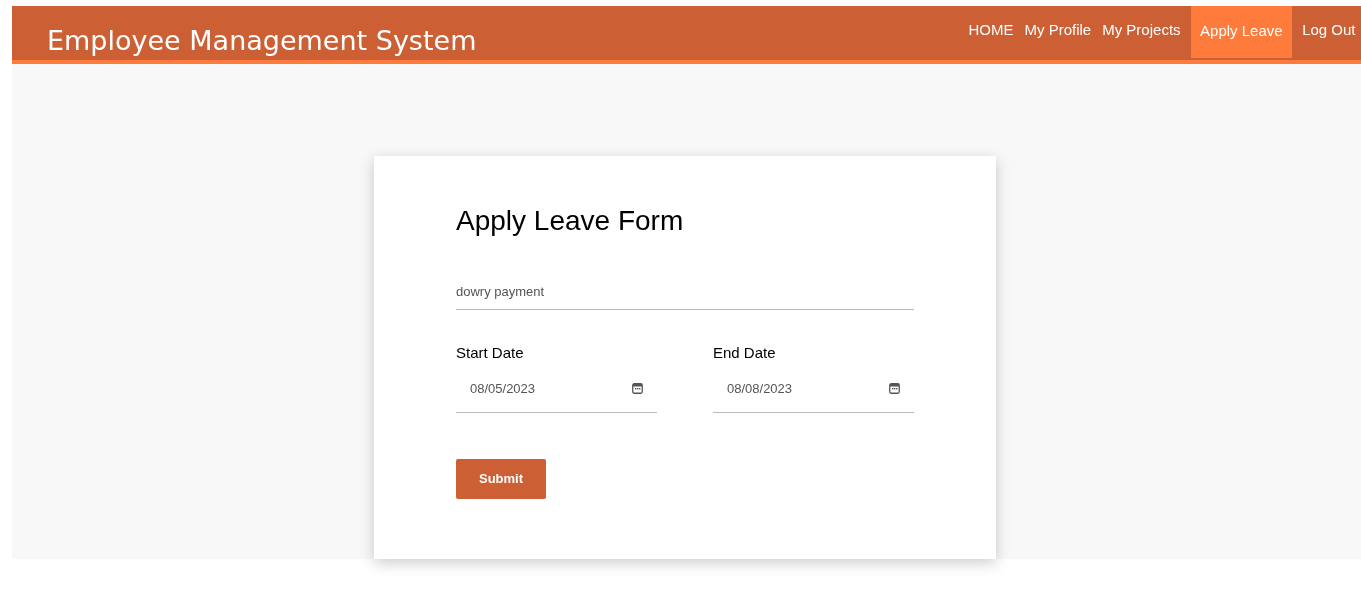  Describe the element at coordinates (1058, 32) in the screenshot. I see `nav-link: My Profile` at that location.